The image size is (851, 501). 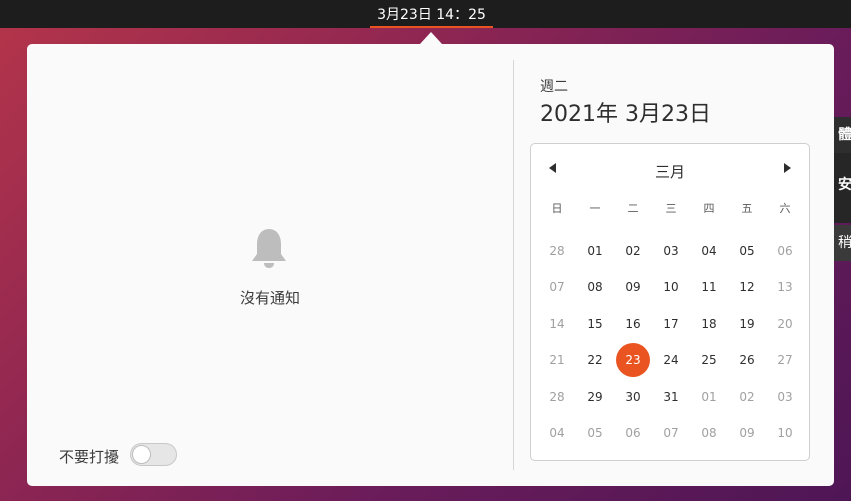 What do you see at coordinates (785, 360) in the screenshot?
I see `calendar-day: 27` at bounding box center [785, 360].